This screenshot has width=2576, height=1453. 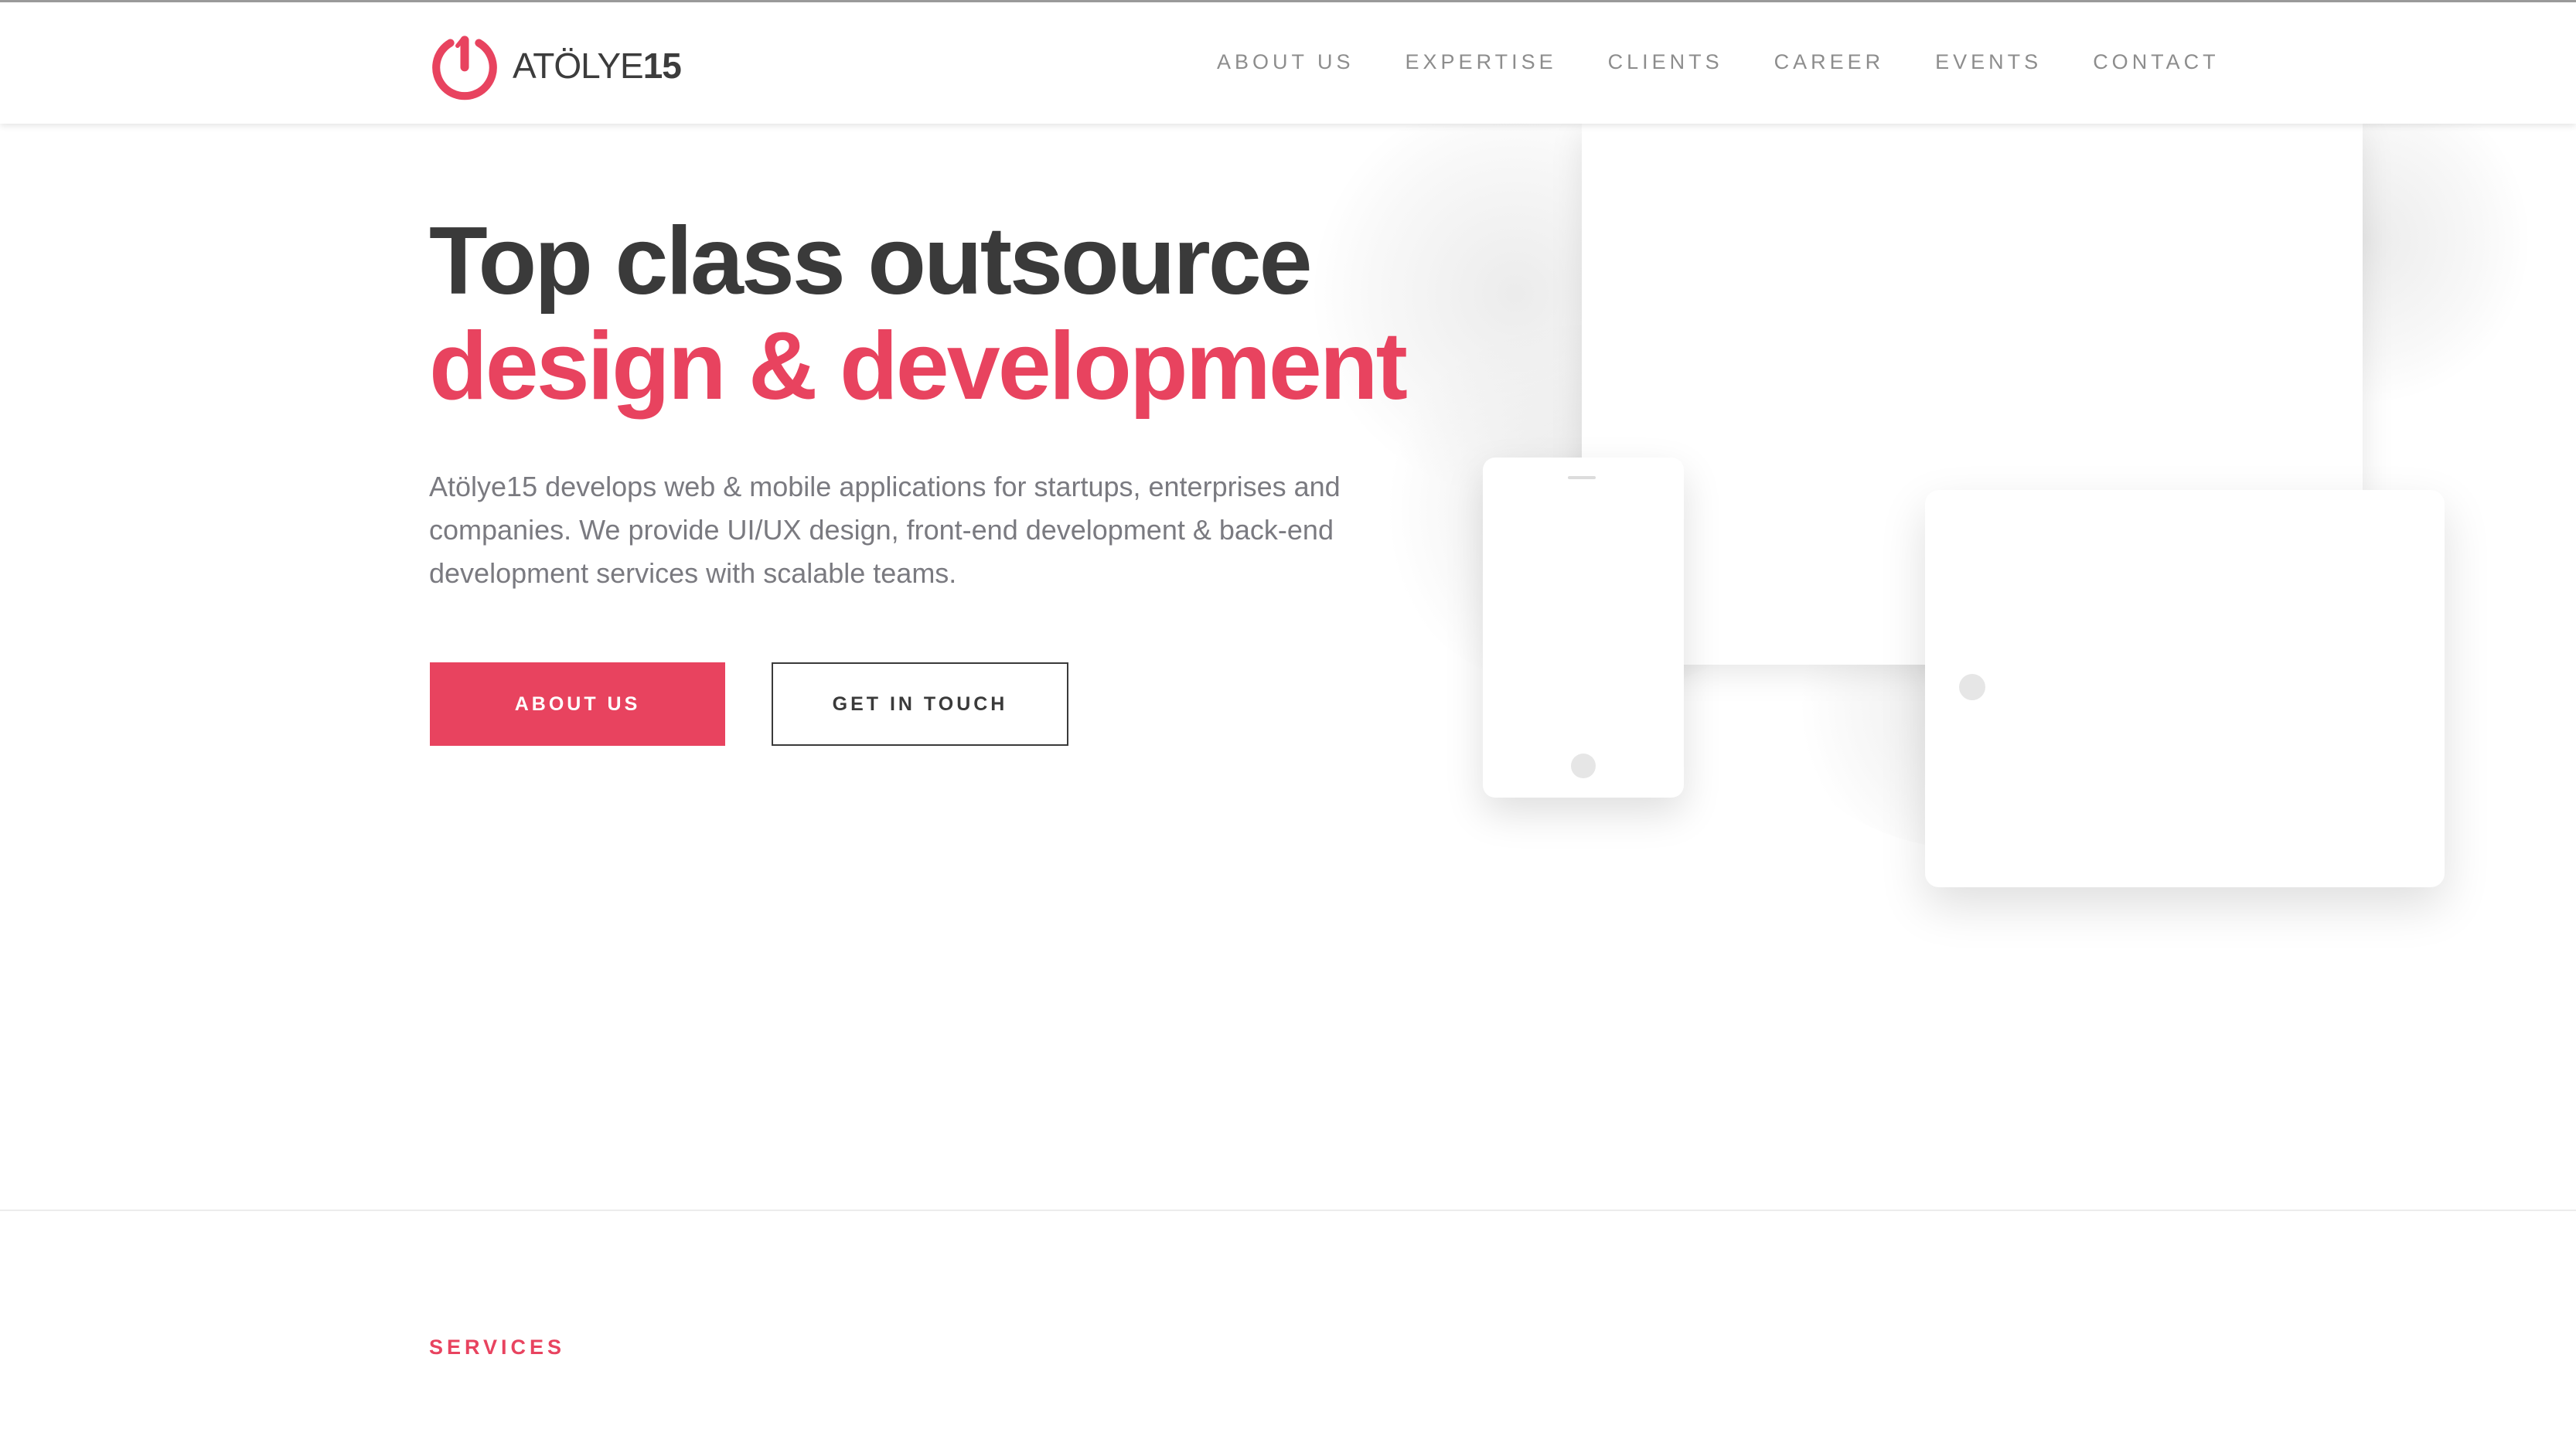 I want to click on nav-contact: CONTACT, so click(x=2156, y=62).